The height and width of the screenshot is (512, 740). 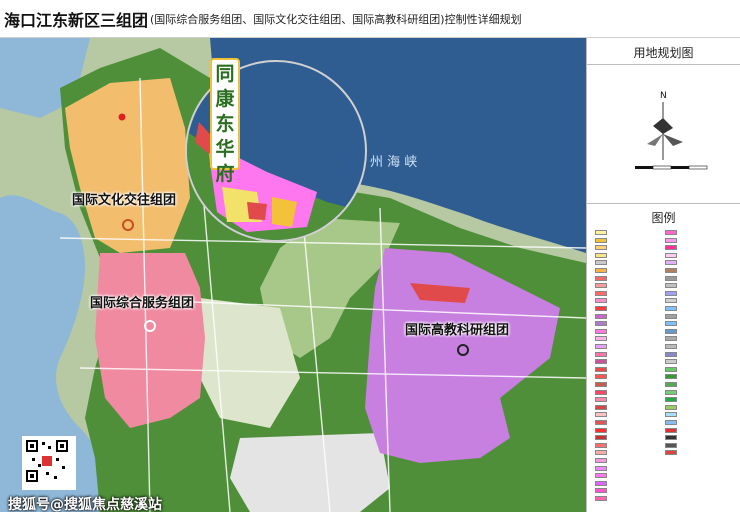 What do you see at coordinates (663, 218) in the screenshot?
I see `legend-title: 图例` at bounding box center [663, 218].